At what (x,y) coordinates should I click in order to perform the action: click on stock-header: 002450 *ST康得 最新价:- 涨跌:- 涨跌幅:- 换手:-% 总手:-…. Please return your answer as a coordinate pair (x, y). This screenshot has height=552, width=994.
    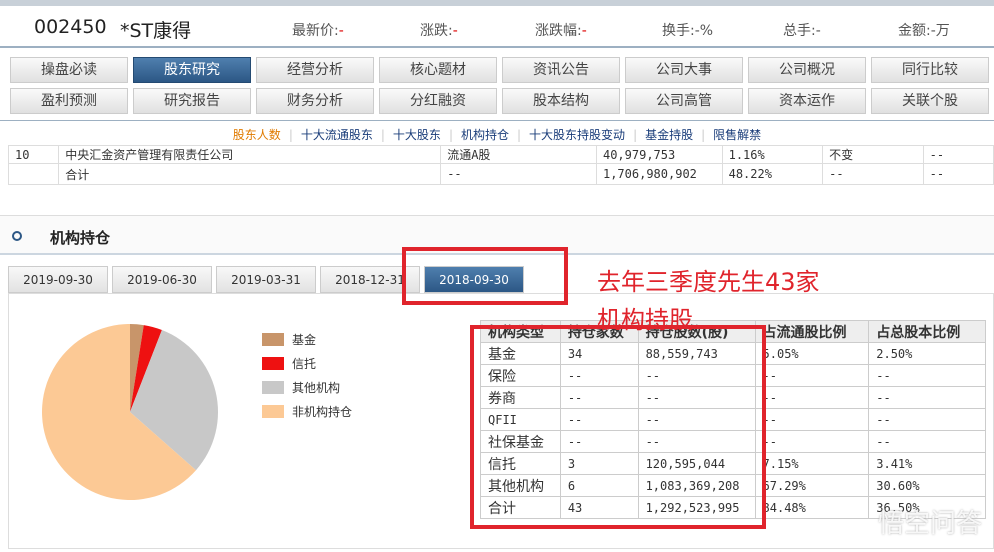
    Looking at the image, I should click on (497, 29).